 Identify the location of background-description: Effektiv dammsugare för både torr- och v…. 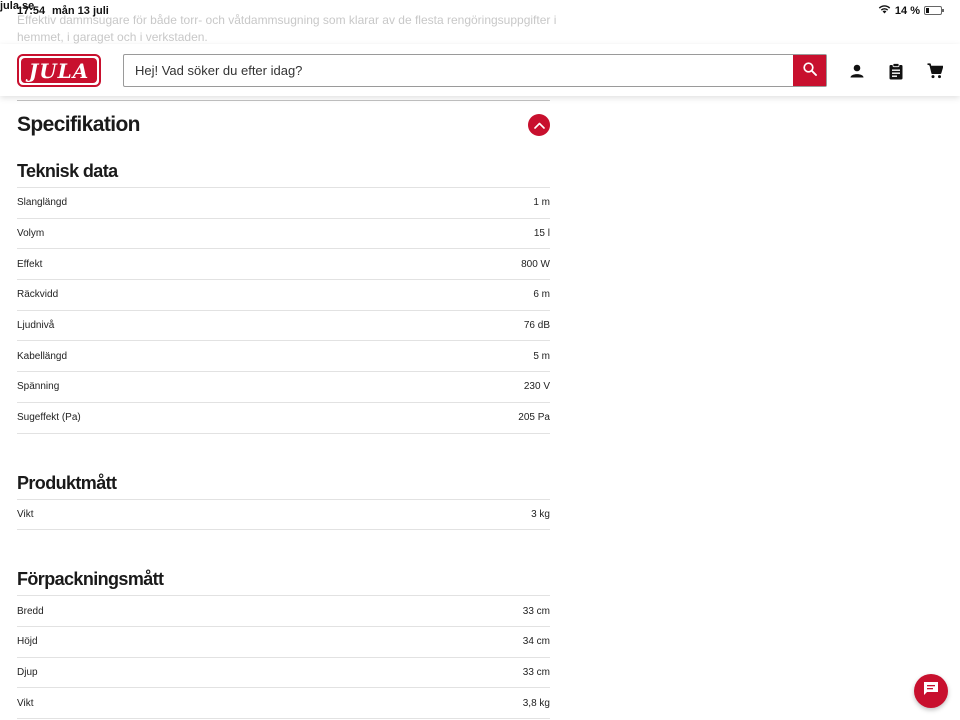
(287, 28).